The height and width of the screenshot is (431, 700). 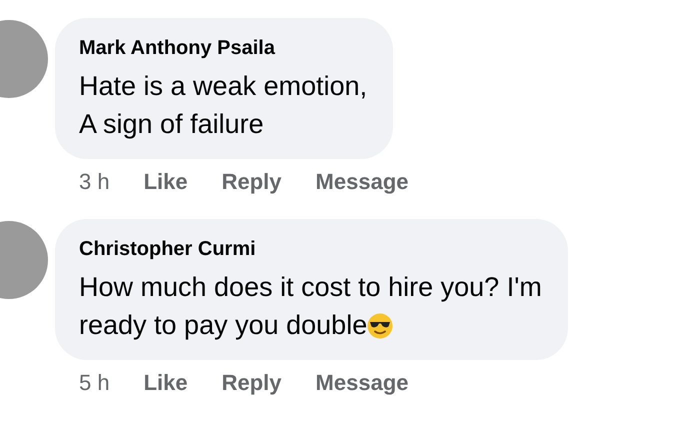 What do you see at coordinates (167, 249) in the screenshot?
I see `commenter-name: Christopher Curmi` at bounding box center [167, 249].